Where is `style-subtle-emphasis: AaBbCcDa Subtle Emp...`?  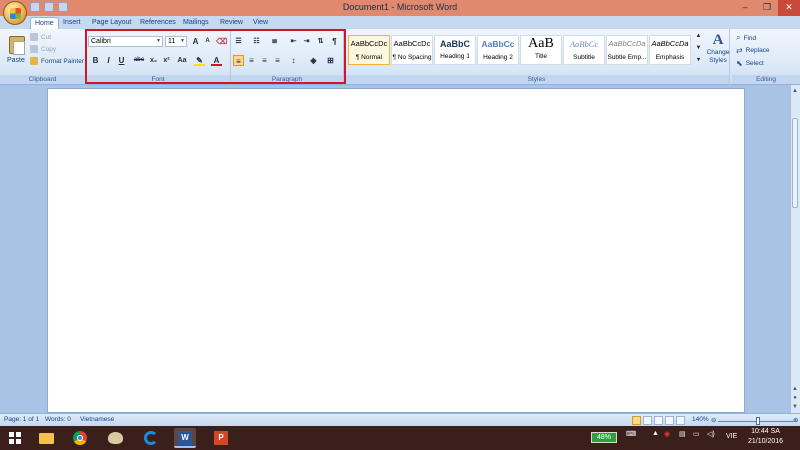
style-subtle-emphasis: AaBbCcDa Subtle Emp... is located at coordinates (627, 50).